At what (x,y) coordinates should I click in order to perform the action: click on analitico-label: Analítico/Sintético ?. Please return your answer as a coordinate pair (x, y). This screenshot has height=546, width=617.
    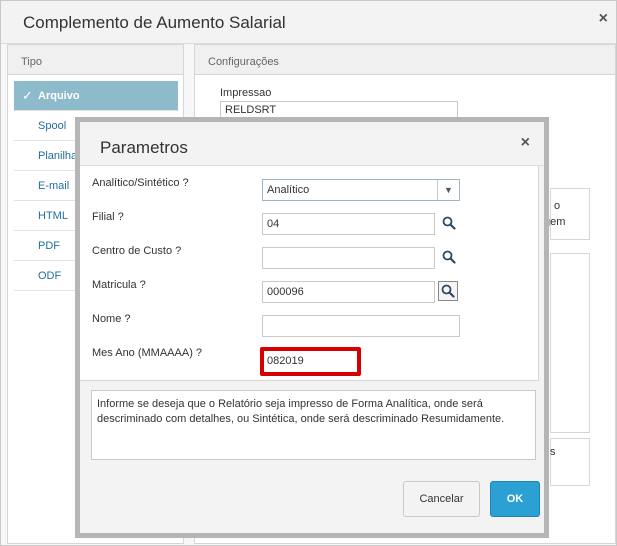
    Looking at the image, I should click on (140, 183).